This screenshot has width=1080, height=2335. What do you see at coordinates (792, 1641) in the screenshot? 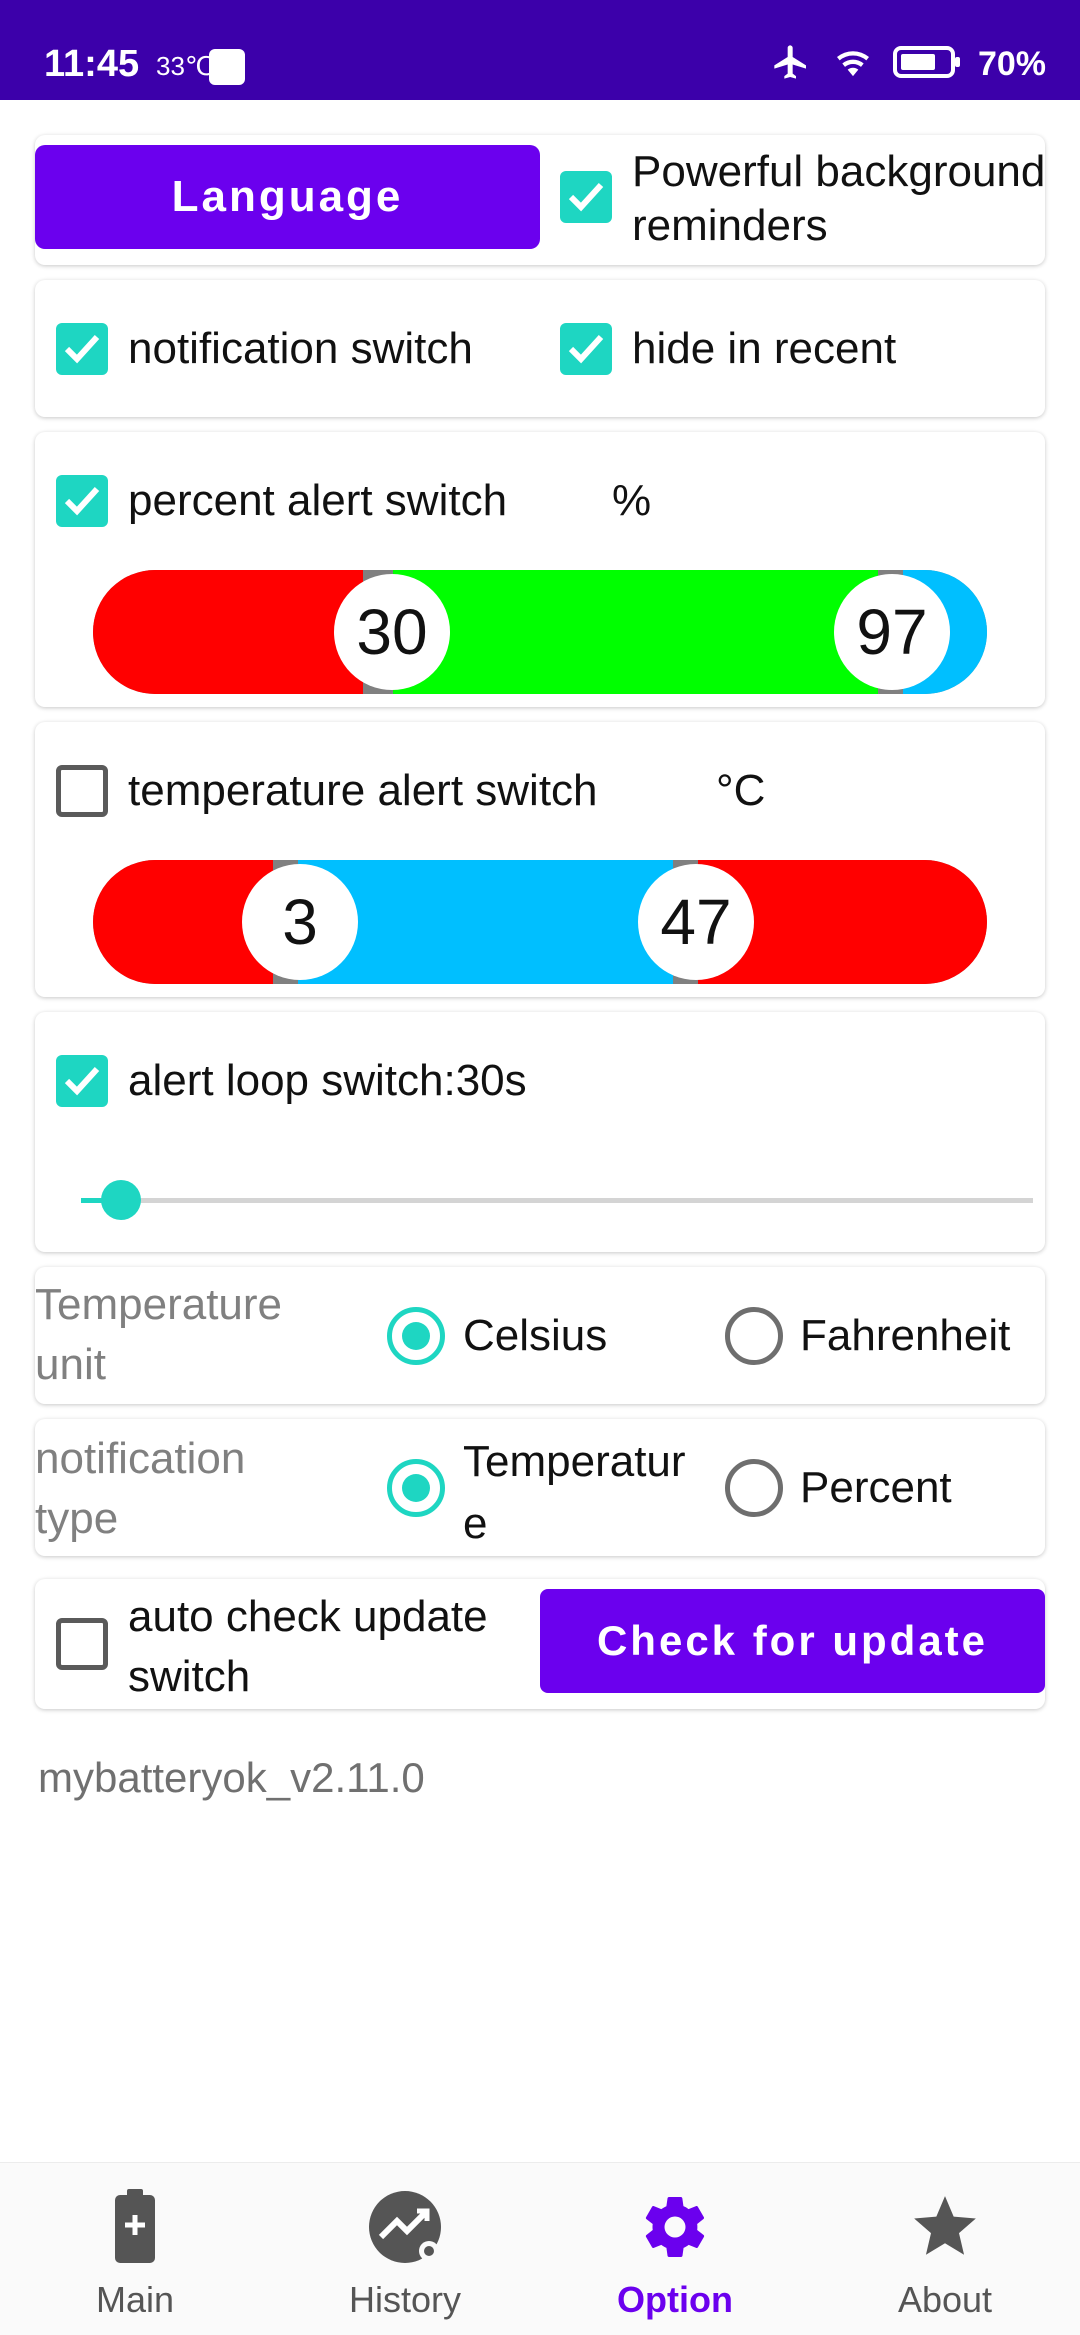
I see `check-for-update-button: Check for update` at bounding box center [792, 1641].